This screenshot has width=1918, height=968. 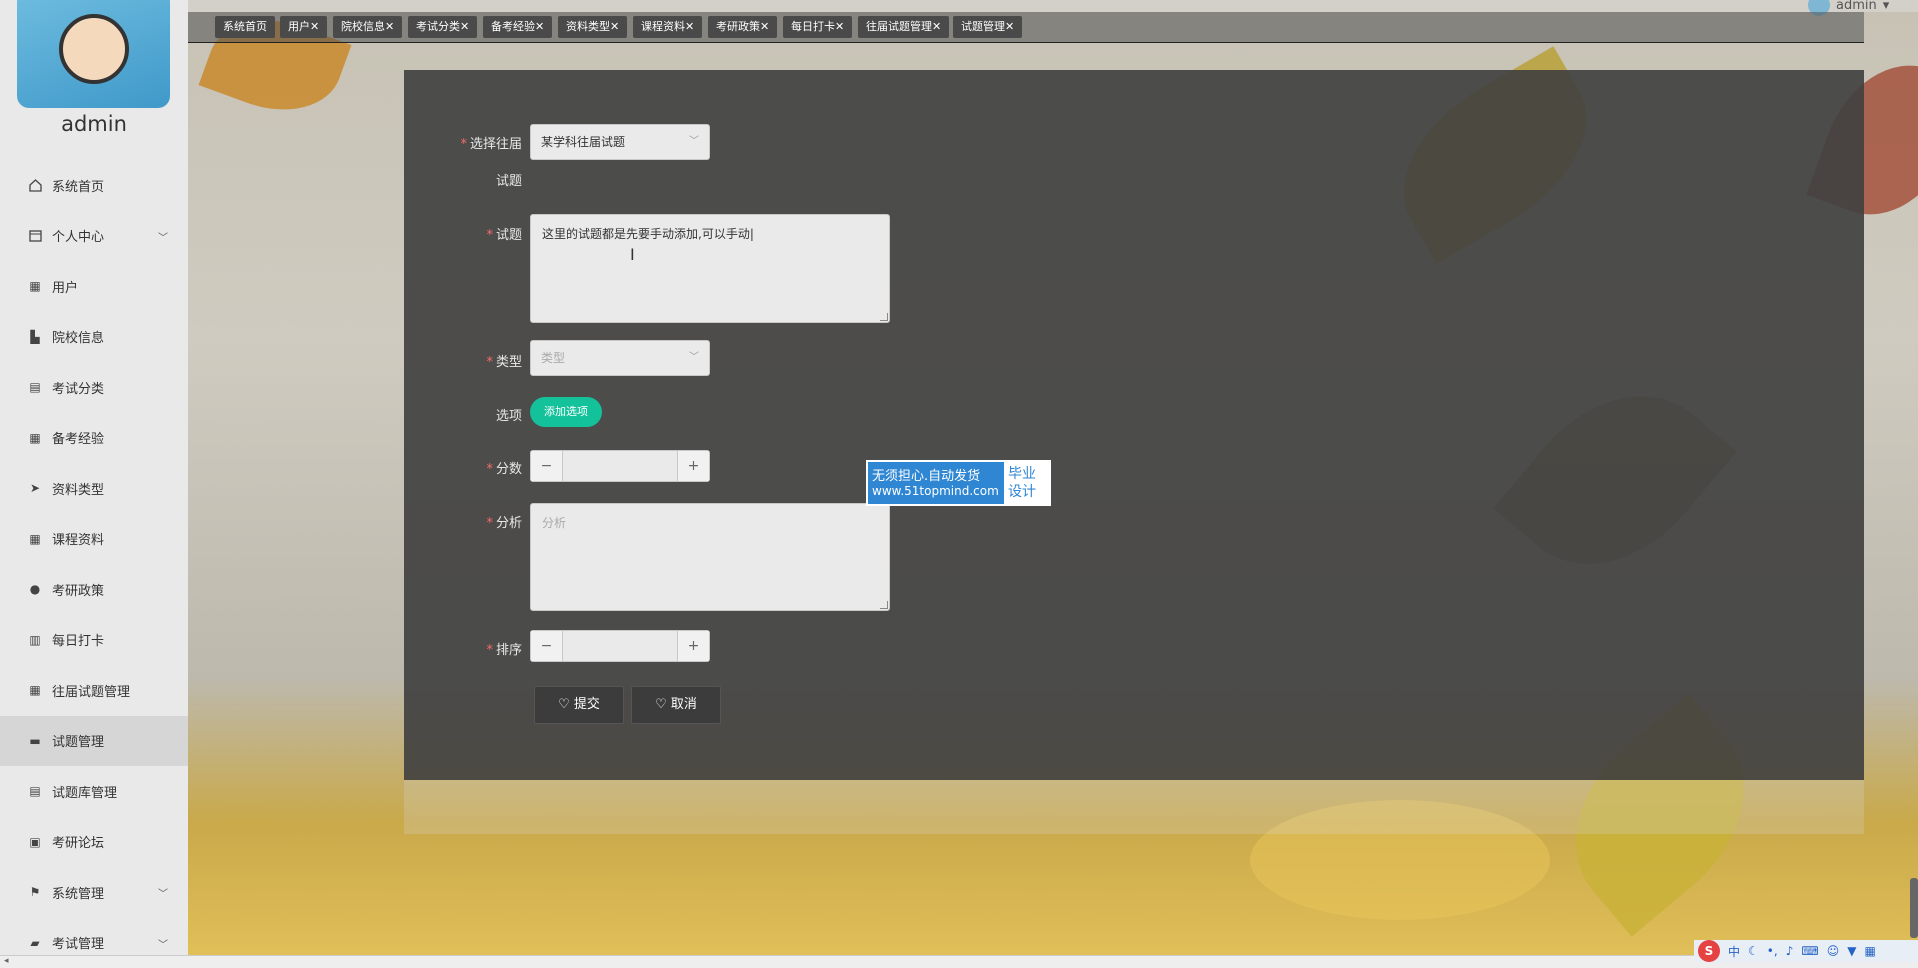 What do you see at coordinates (710, 268) in the screenshot?
I see `question-textarea: 这里的试题都是先要手动添加,可以手动|` at bounding box center [710, 268].